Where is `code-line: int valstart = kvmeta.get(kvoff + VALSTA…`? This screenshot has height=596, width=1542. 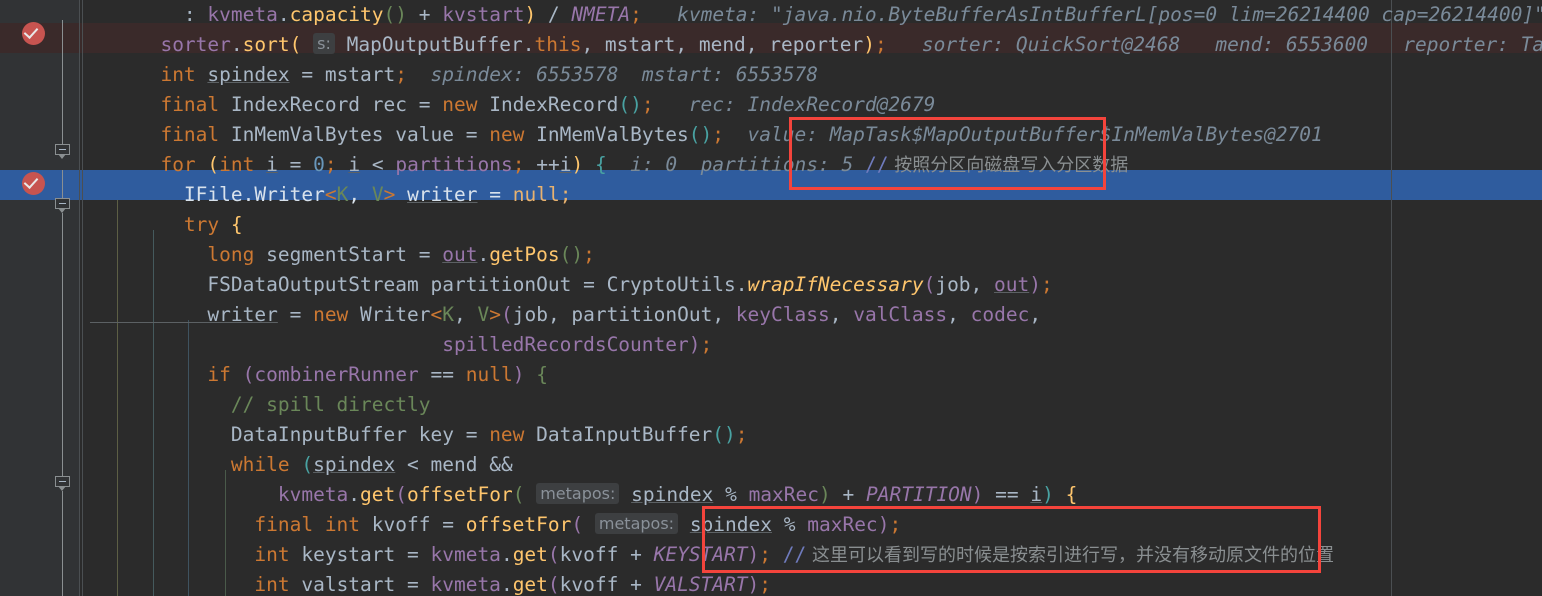
code-line: int valstart = kvmeta.get(kvoff + VALSTA… is located at coordinates (811, 583).